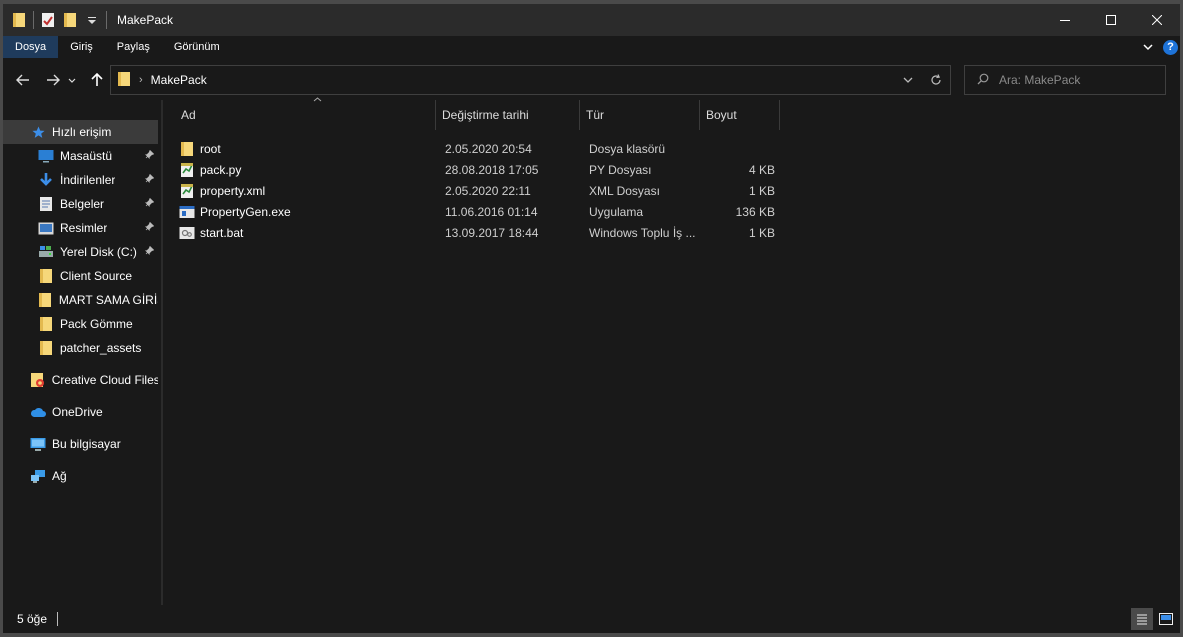 This screenshot has width=1183, height=637. I want to click on file-size: 4 KB, so click(761, 169).